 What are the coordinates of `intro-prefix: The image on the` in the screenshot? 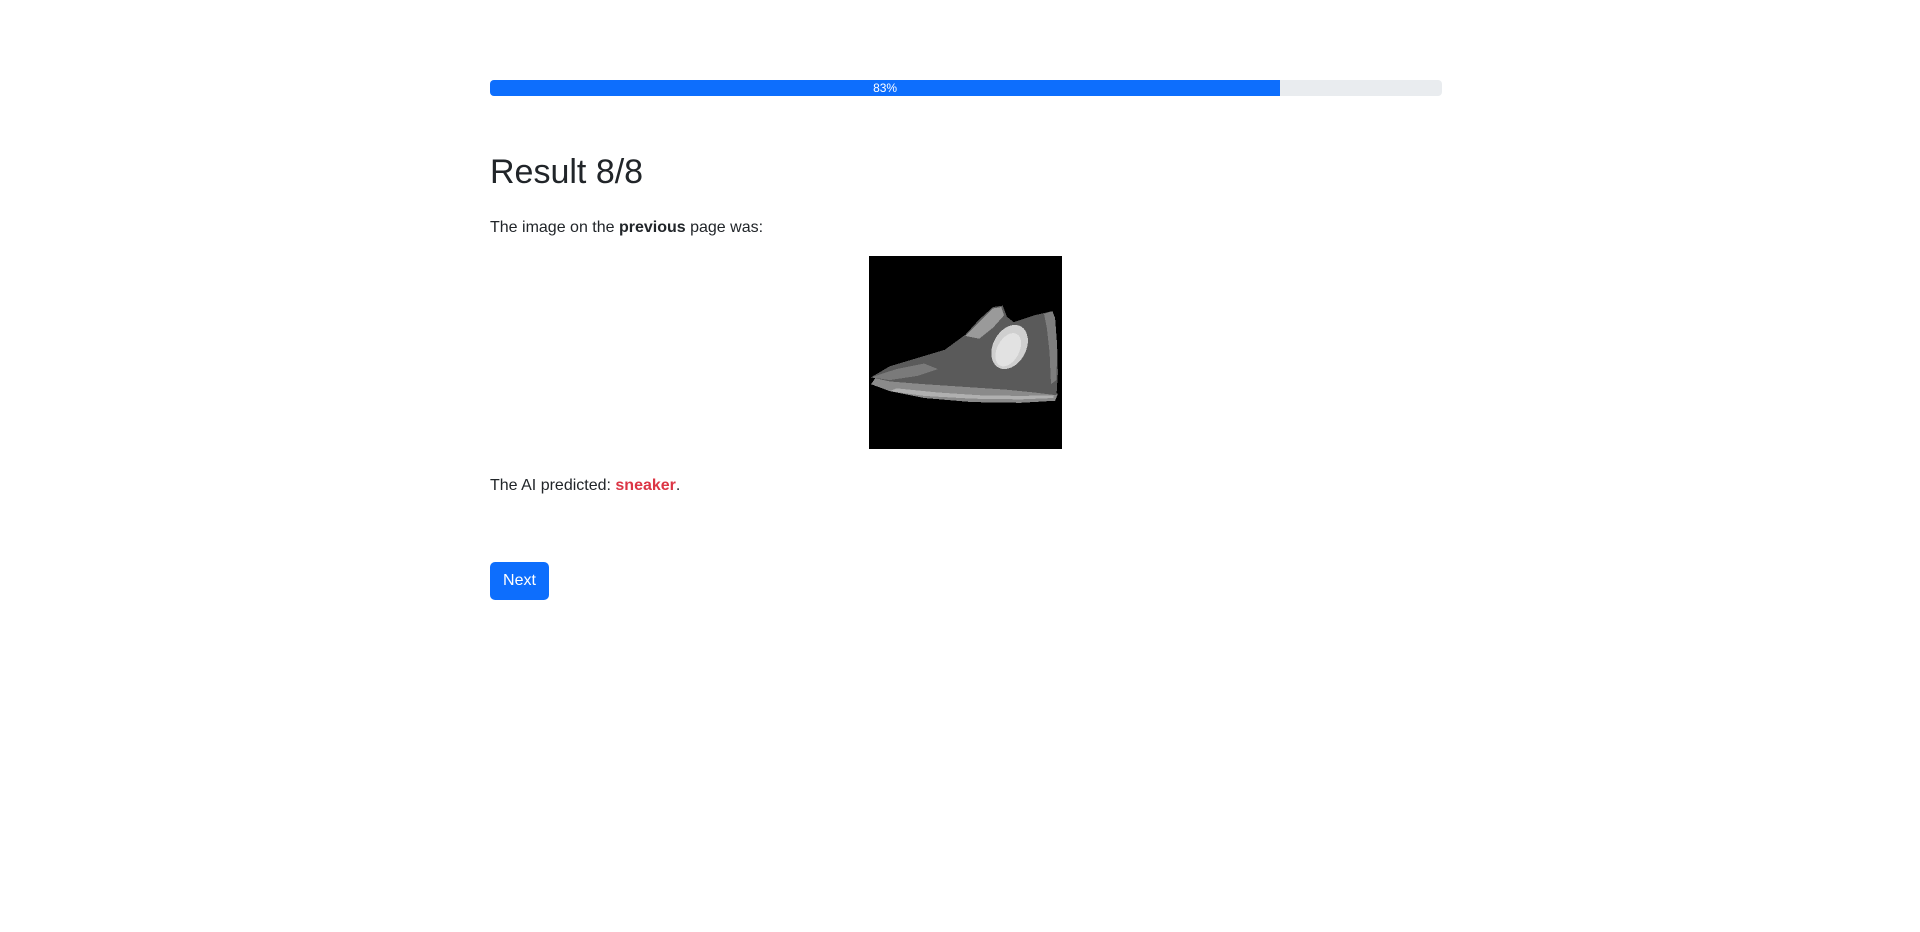 It's located at (554, 227).